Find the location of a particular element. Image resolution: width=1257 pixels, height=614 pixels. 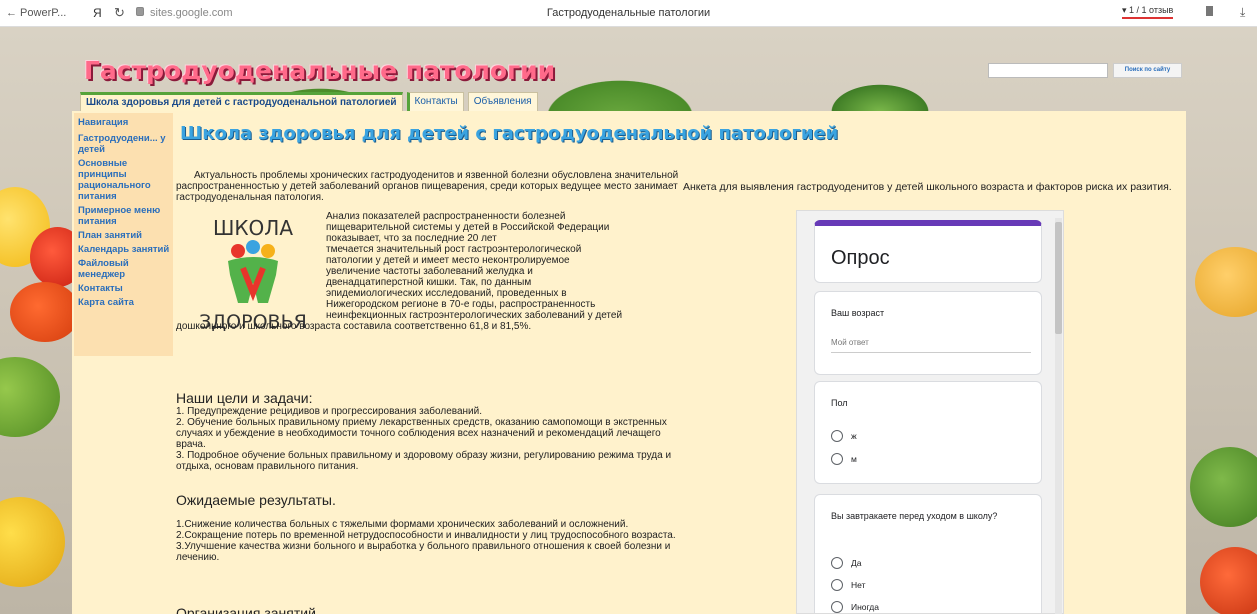

option-label: ж is located at coordinates (854, 436).